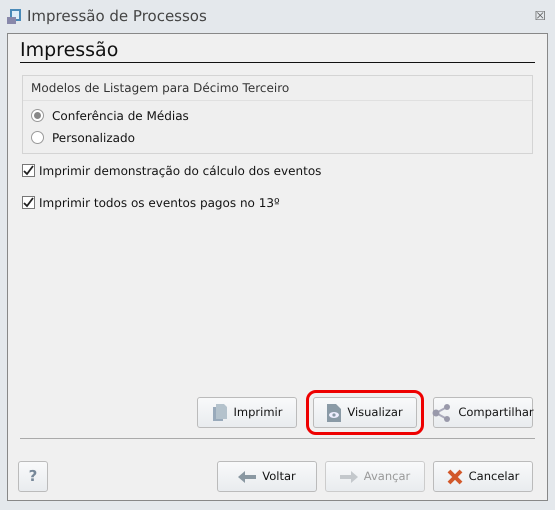 This screenshot has width=555, height=510. Describe the element at coordinates (454, 476) in the screenshot. I see `cross-icon` at that location.